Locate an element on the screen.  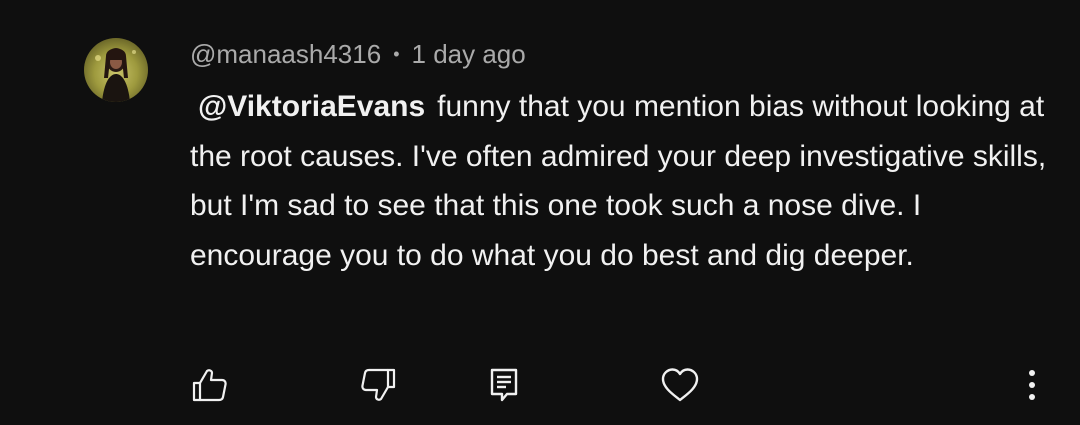
reply-button is located at coordinates (504, 385).